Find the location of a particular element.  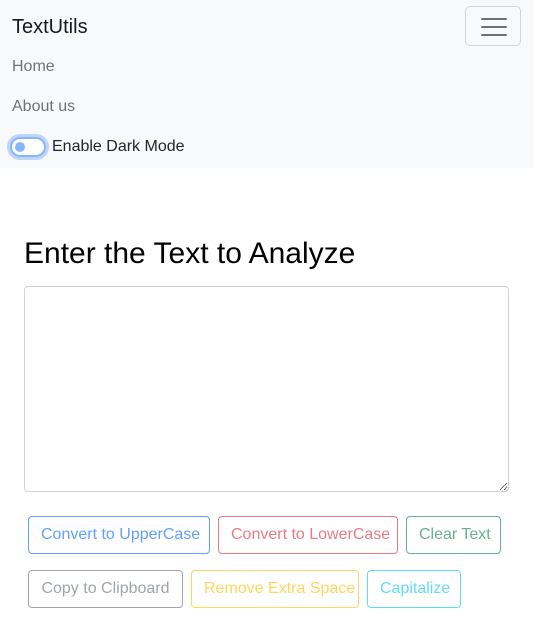

nav-link-home: Home is located at coordinates (33, 67).